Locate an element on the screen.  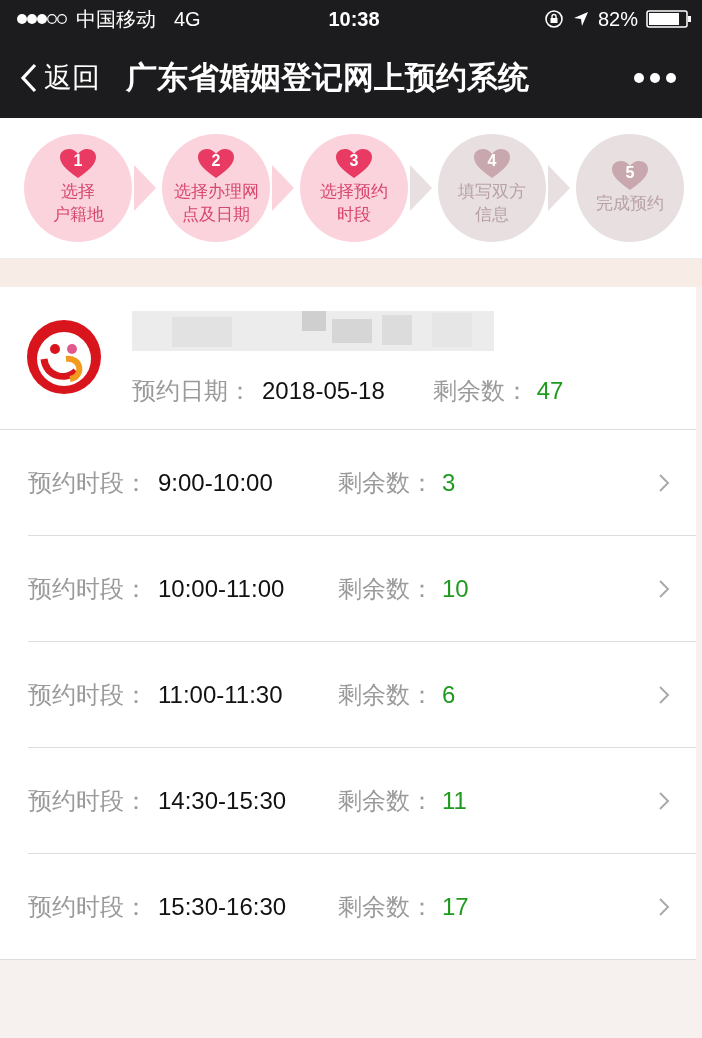
slot-time: 11:00-11:30 is located at coordinates (221, 694).